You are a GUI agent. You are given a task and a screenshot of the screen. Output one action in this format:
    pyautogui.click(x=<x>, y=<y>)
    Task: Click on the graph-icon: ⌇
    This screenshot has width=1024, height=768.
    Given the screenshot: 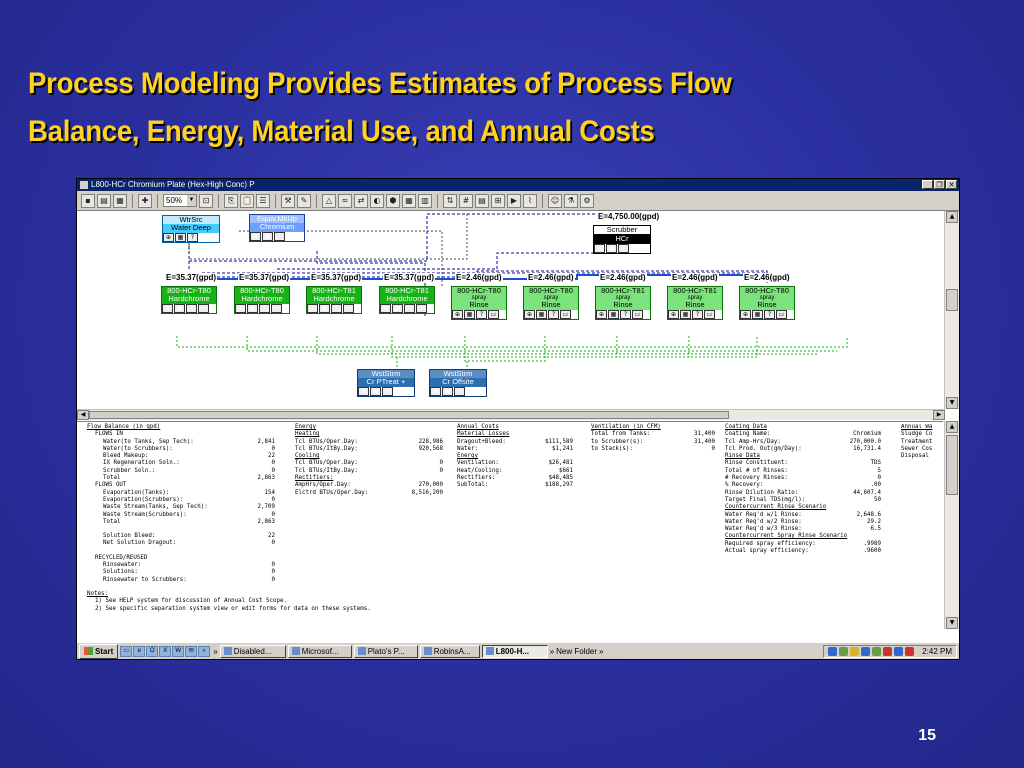 What is the action you would take?
    pyautogui.click(x=530, y=200)
    